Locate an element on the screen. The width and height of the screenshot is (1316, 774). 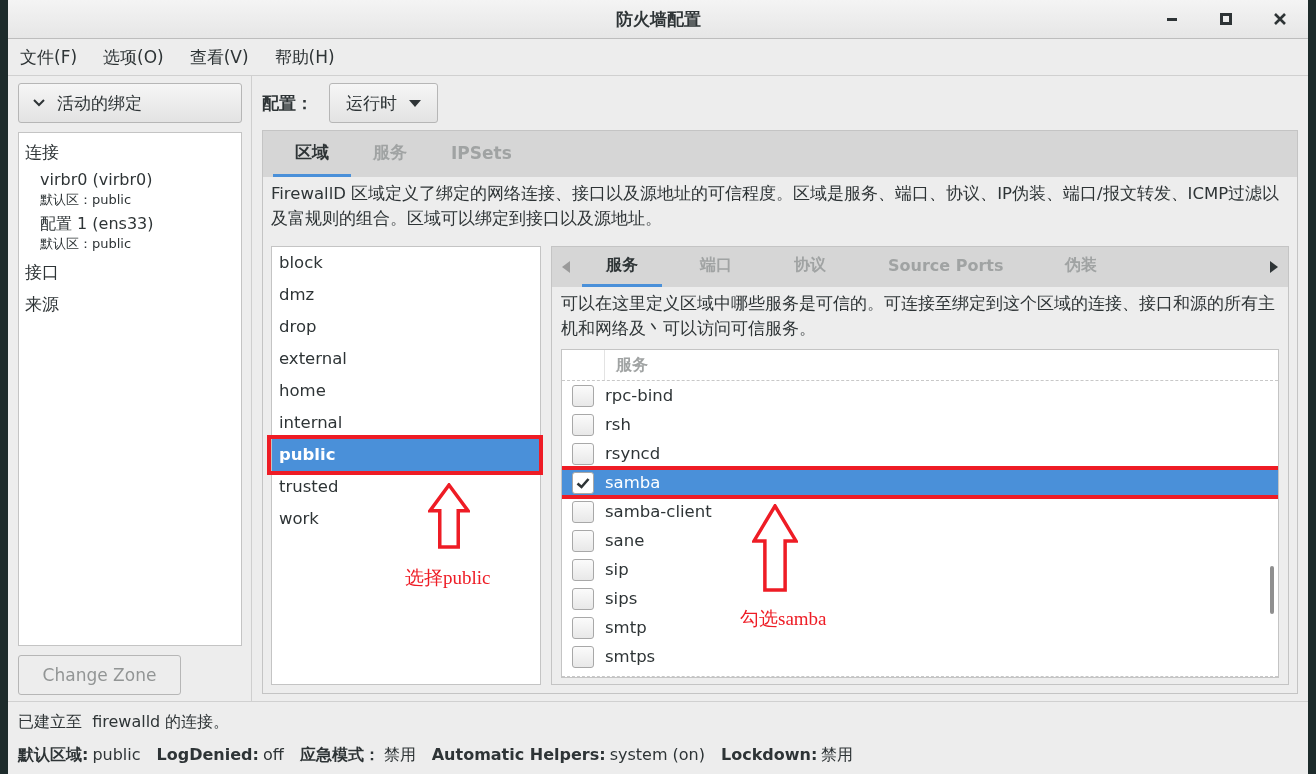
service-name: sane is located at coordinates (625, 540).